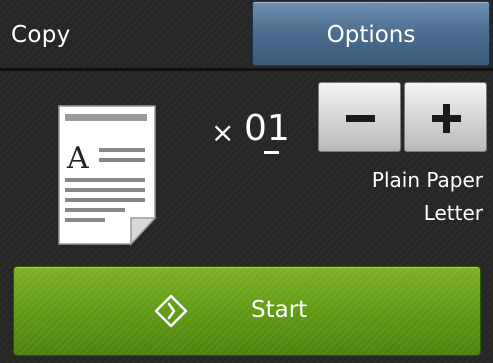  I want to click on decrease-button, so click(359, 117).